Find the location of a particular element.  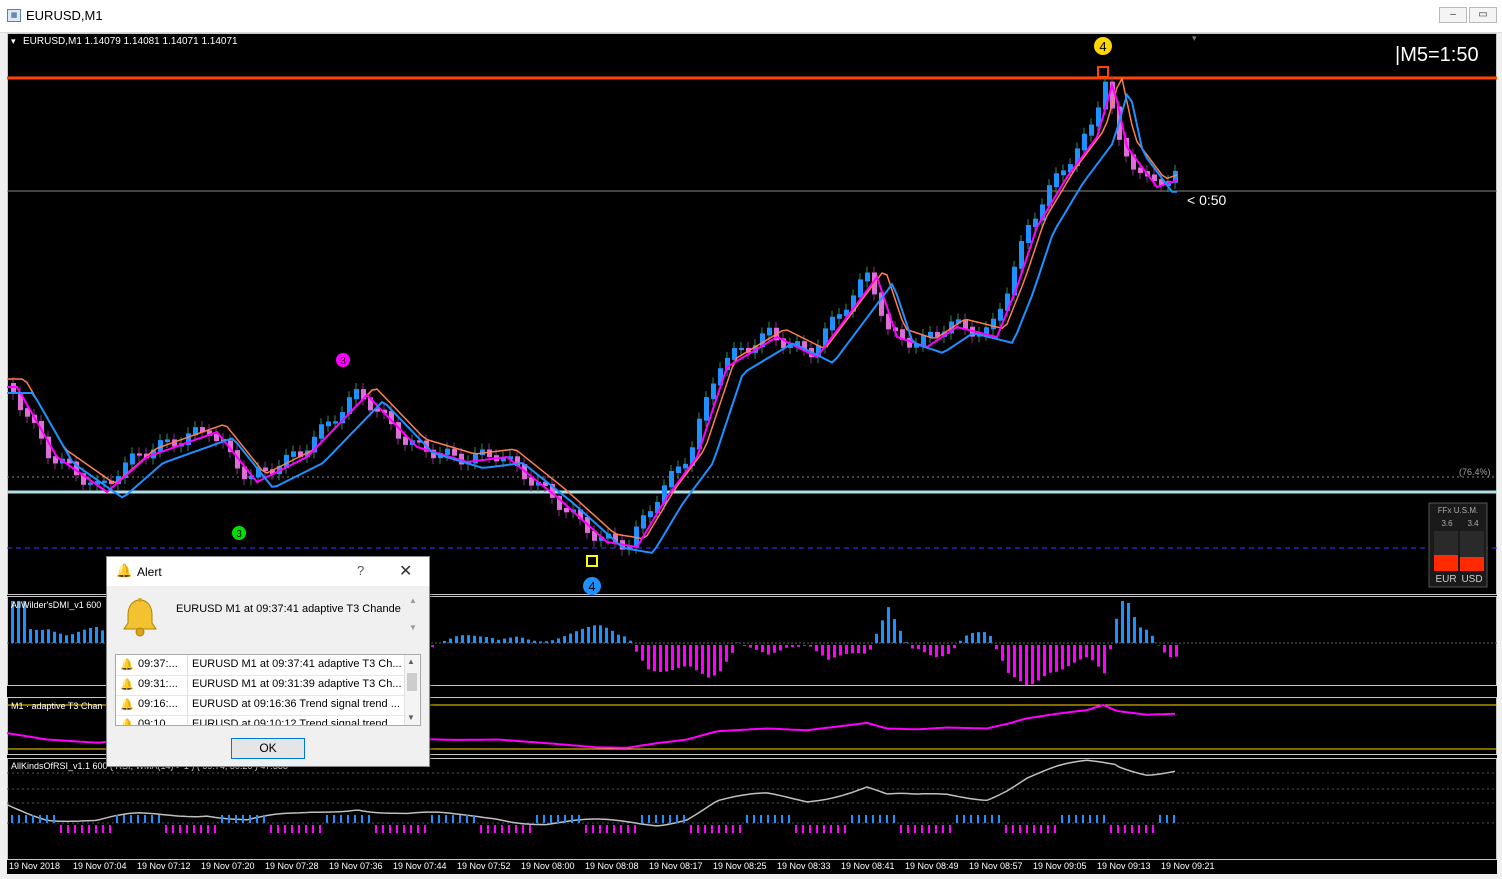

alert-title-bar: 🔔 Alert ? ✕ is located at coordinates (268, 571).